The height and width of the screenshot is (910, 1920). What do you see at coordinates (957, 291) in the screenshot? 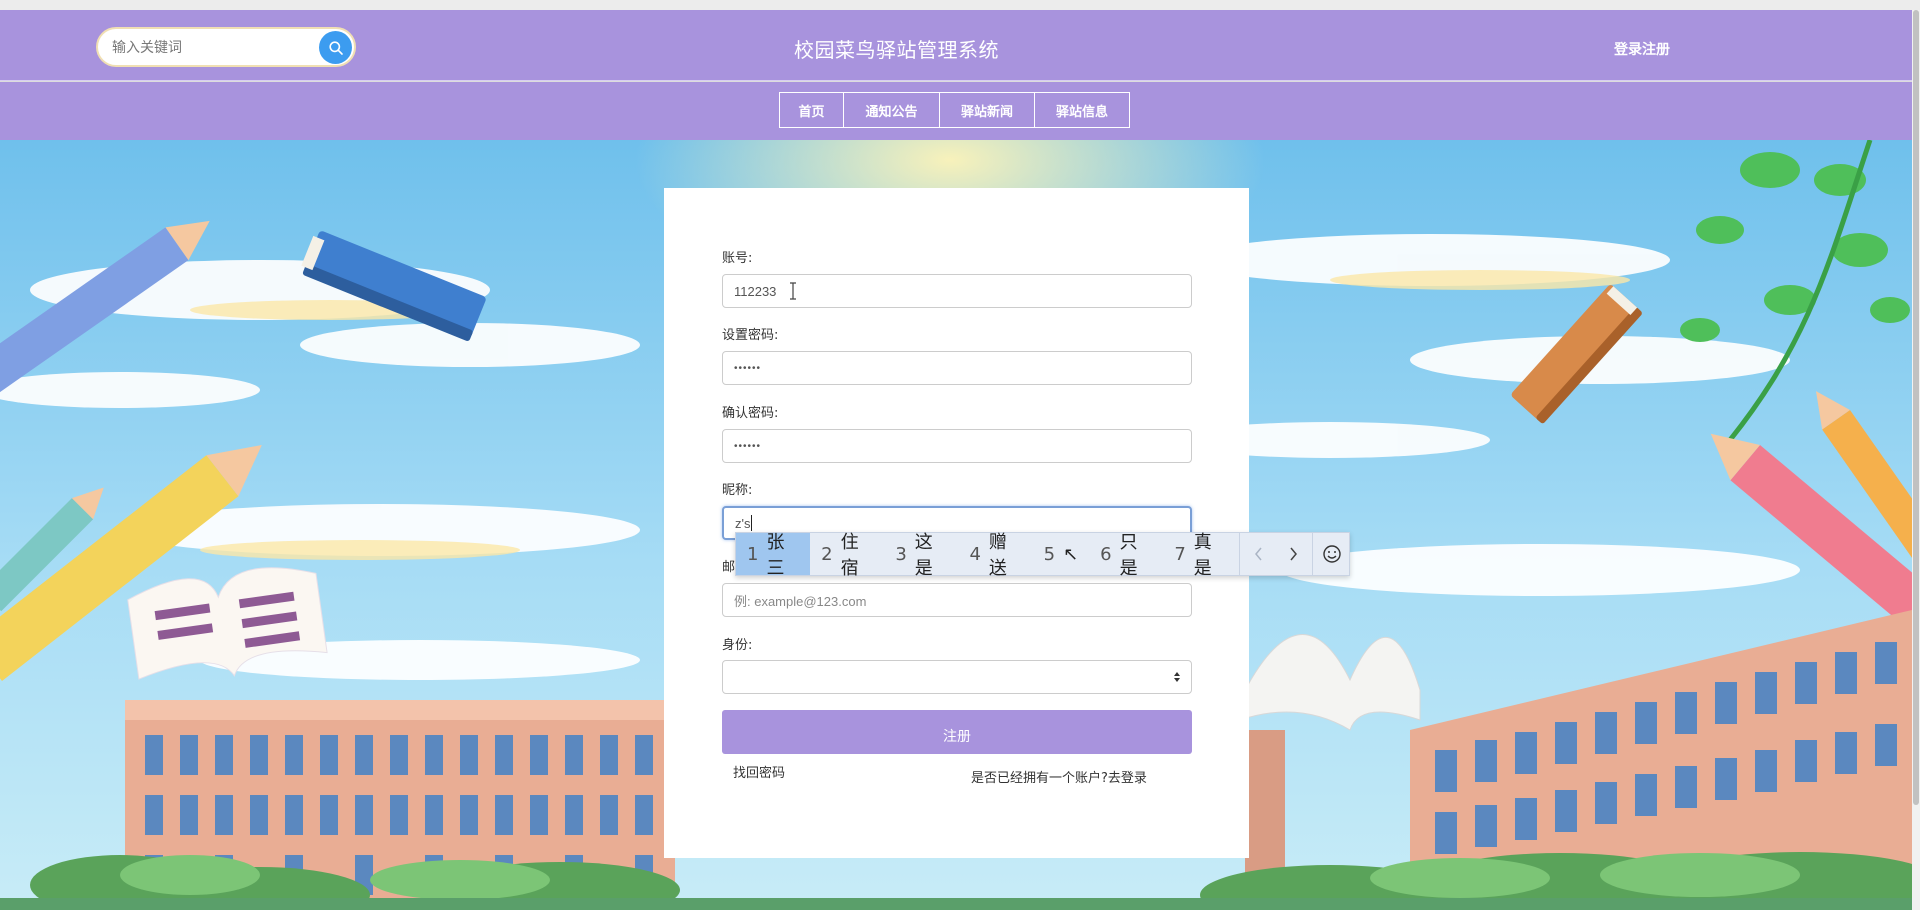
I see `account-input: 112233` at bounding box center [957, 291].